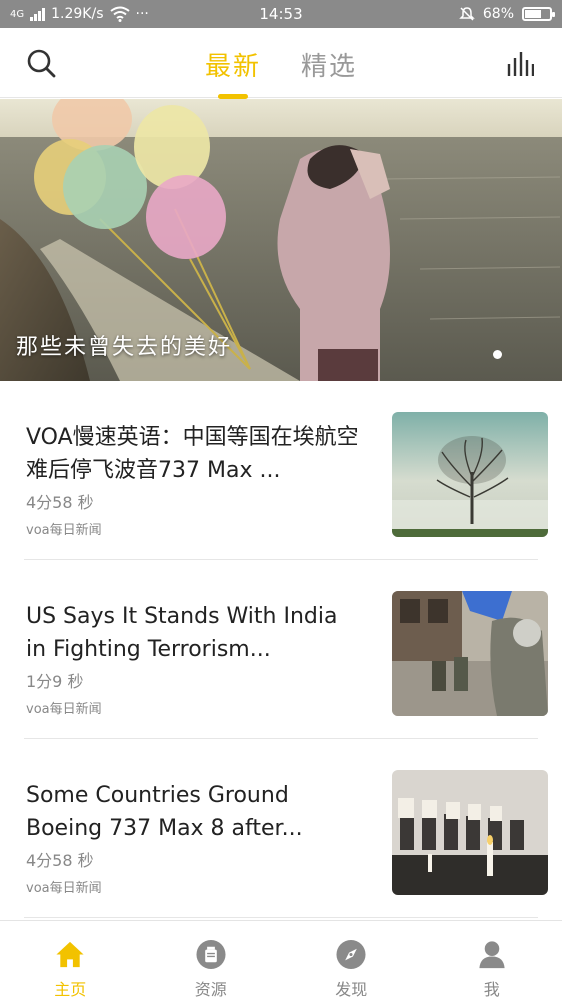  What do you see at coordinates (467, 14) in the screenshot?
I see `mute-bell-icon` at bounding box center [467, 14].